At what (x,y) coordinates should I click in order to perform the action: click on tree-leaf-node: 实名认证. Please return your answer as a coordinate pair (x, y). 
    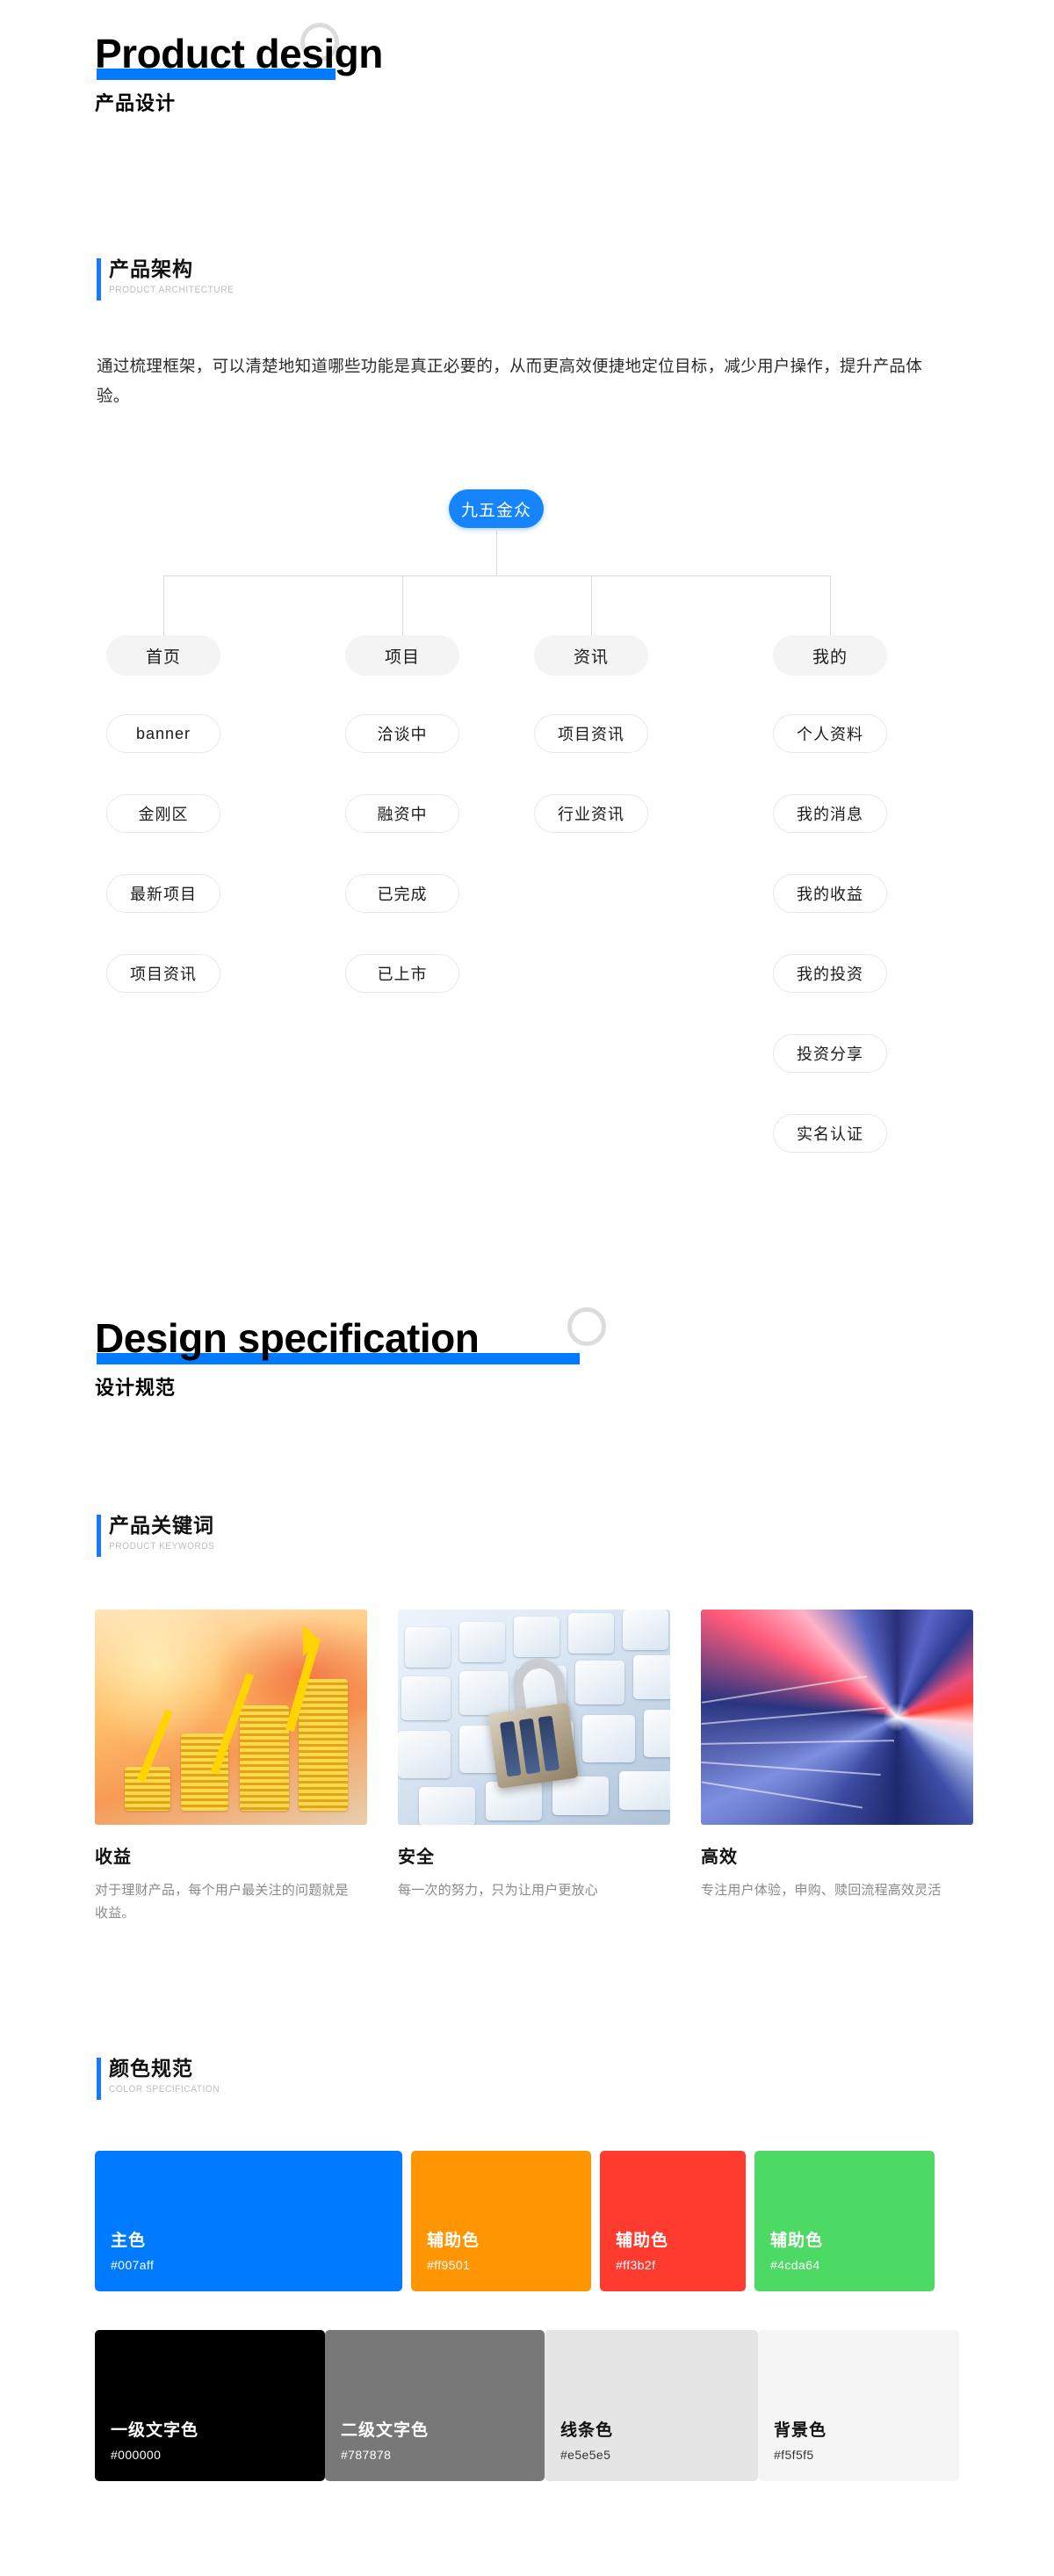
    Looking at the image, I should click on (830, 1133).